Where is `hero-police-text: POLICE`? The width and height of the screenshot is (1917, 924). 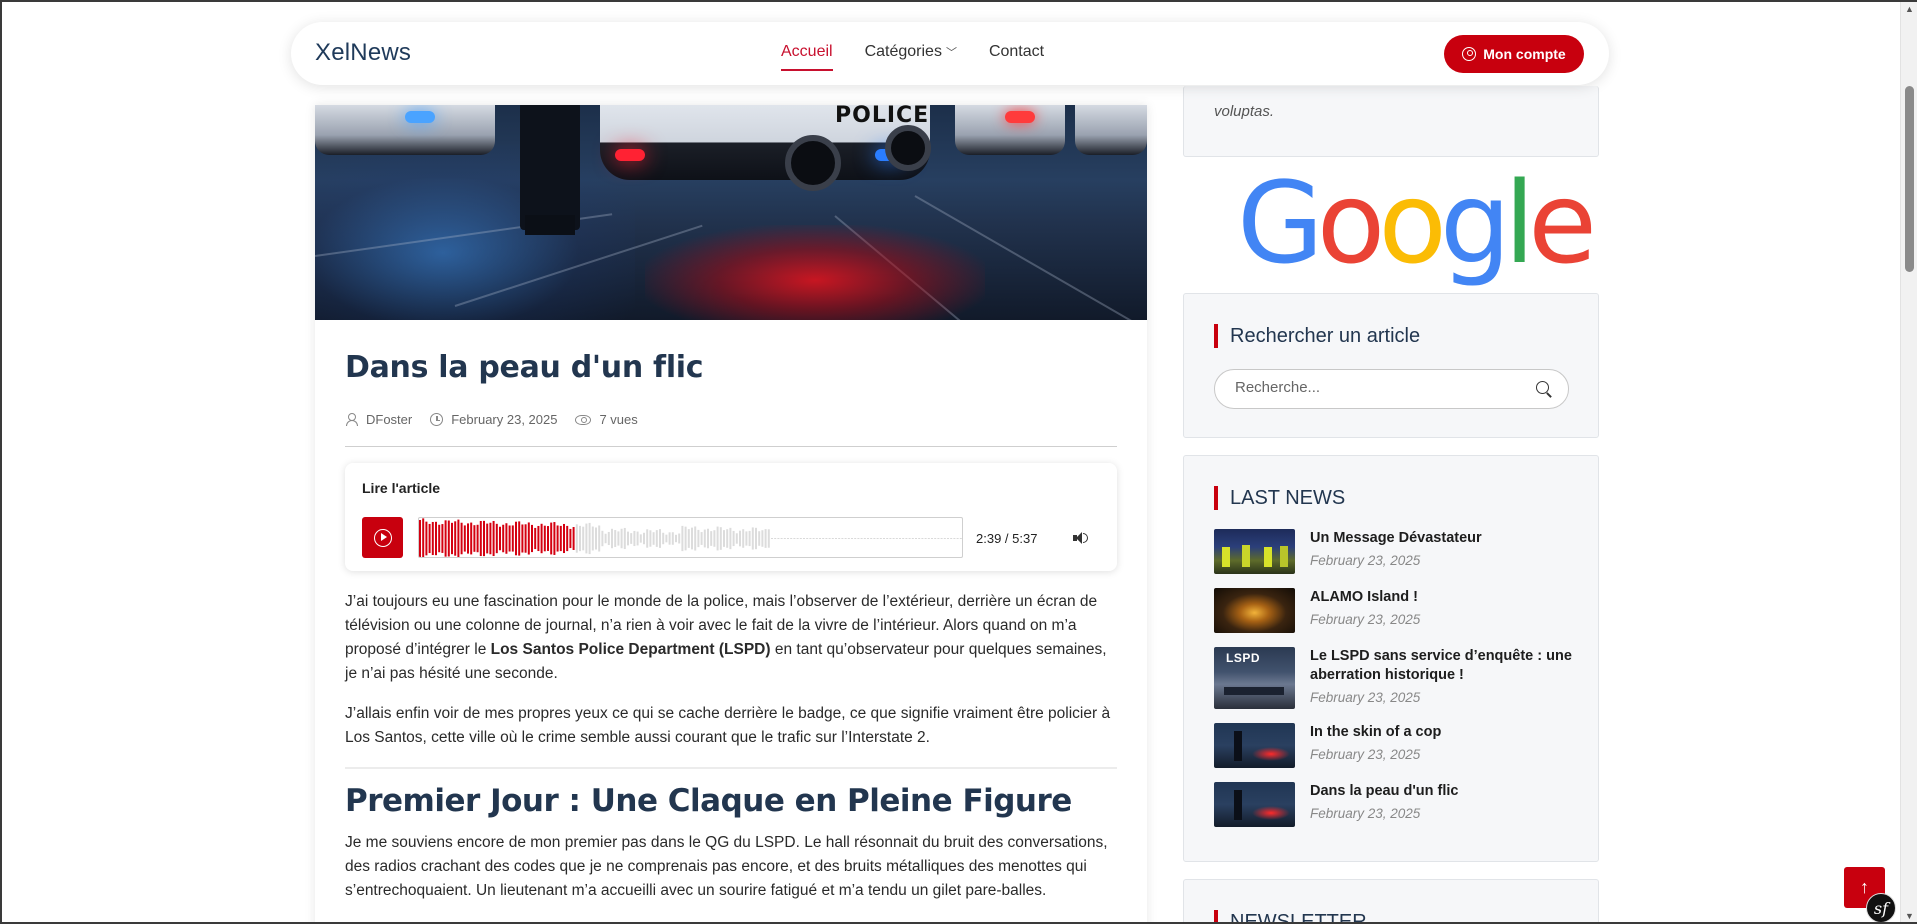 hero-police-text: POLICE is located at coordinates (882, 116).